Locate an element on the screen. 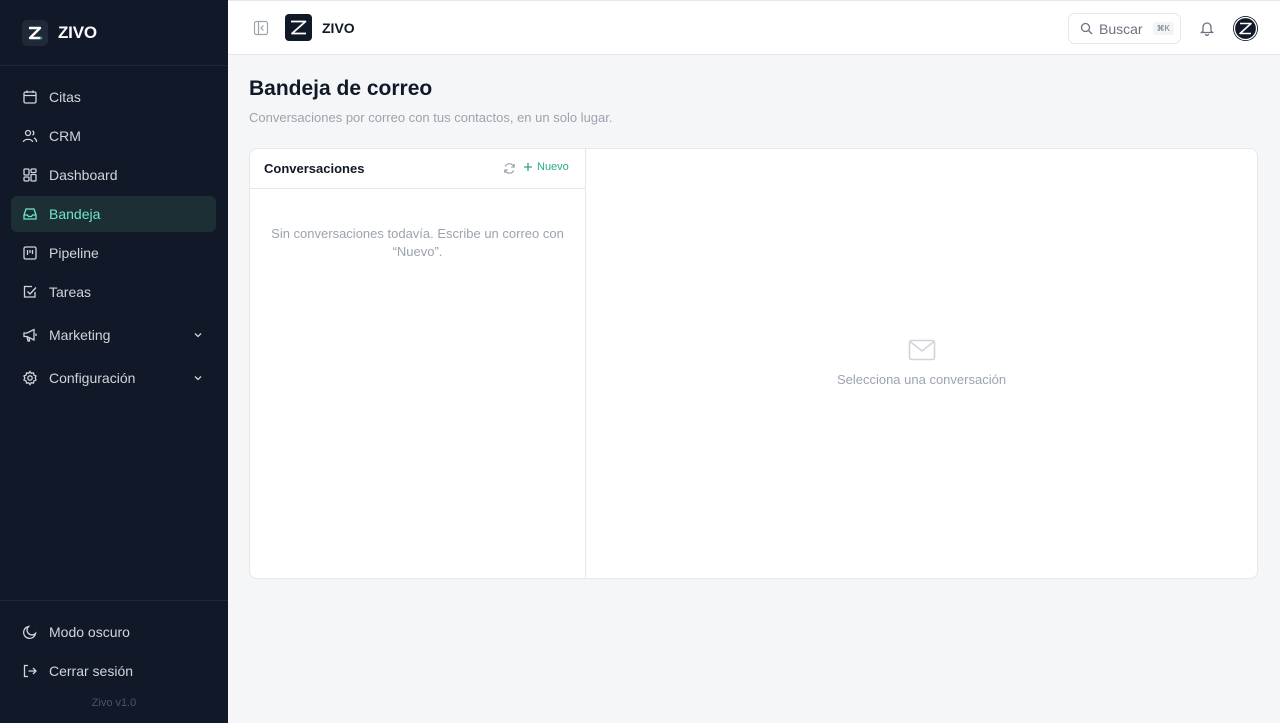  sidebar-item-label: Cerrar sesión is located at coordinates (91, 671).